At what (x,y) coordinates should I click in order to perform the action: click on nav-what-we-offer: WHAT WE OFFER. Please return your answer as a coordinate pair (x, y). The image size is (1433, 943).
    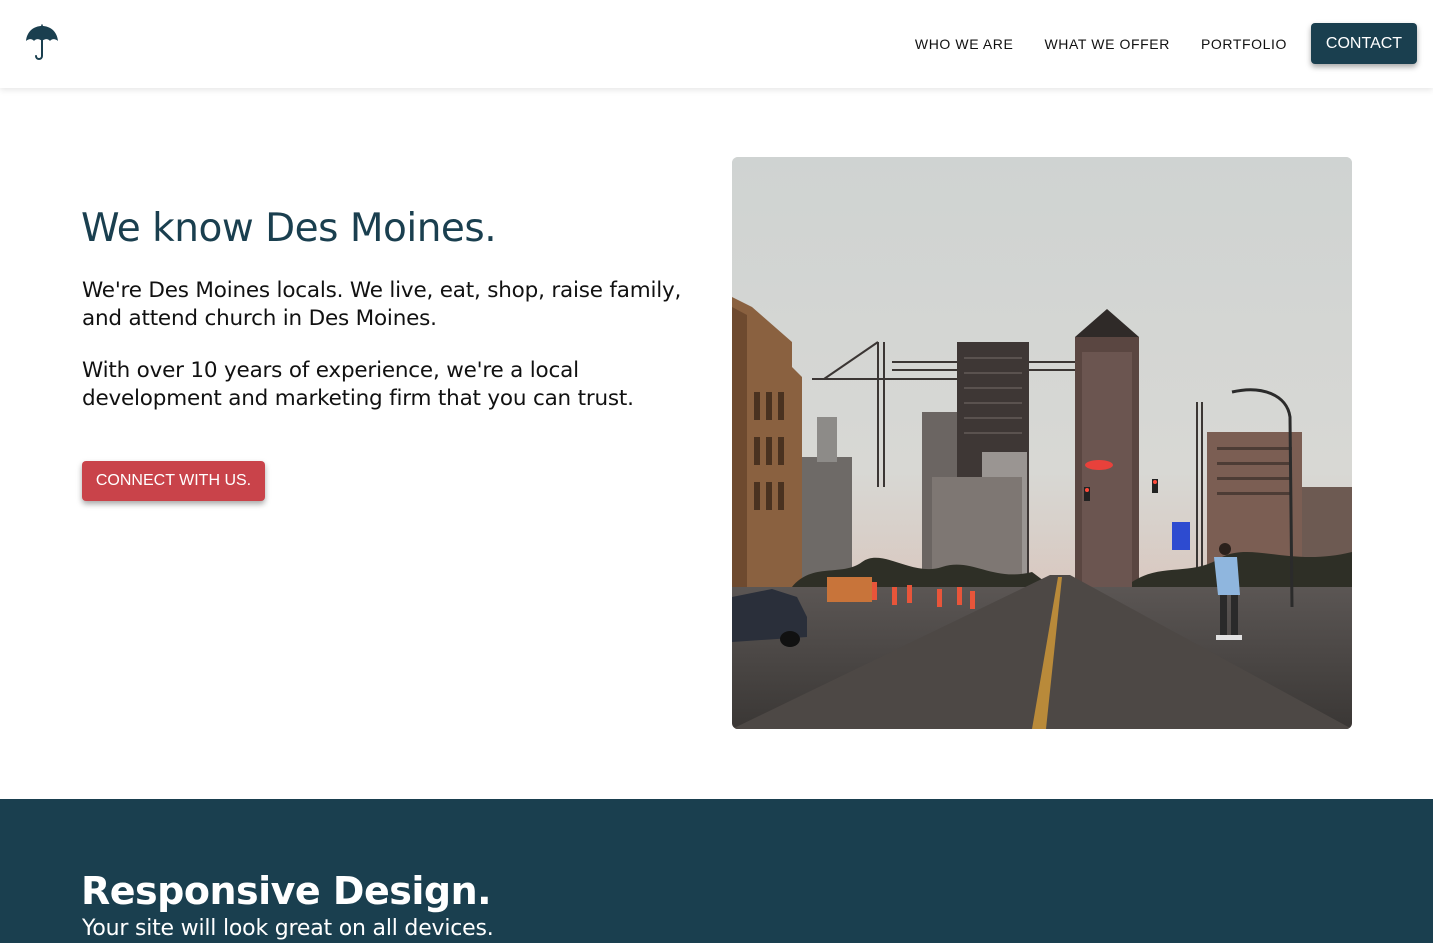
    Looking at the image, I should click on (1107, 44).